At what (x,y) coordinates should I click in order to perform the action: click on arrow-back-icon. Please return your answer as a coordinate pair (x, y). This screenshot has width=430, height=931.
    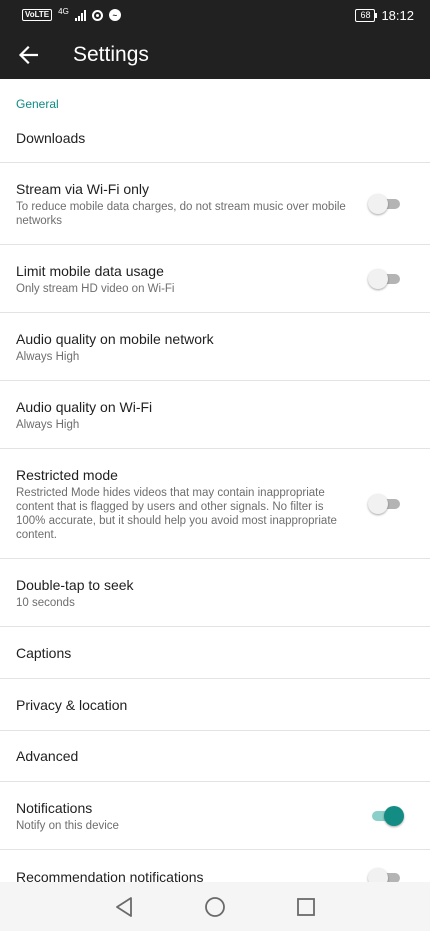
    Looking at the image, I should click on (28, 54).